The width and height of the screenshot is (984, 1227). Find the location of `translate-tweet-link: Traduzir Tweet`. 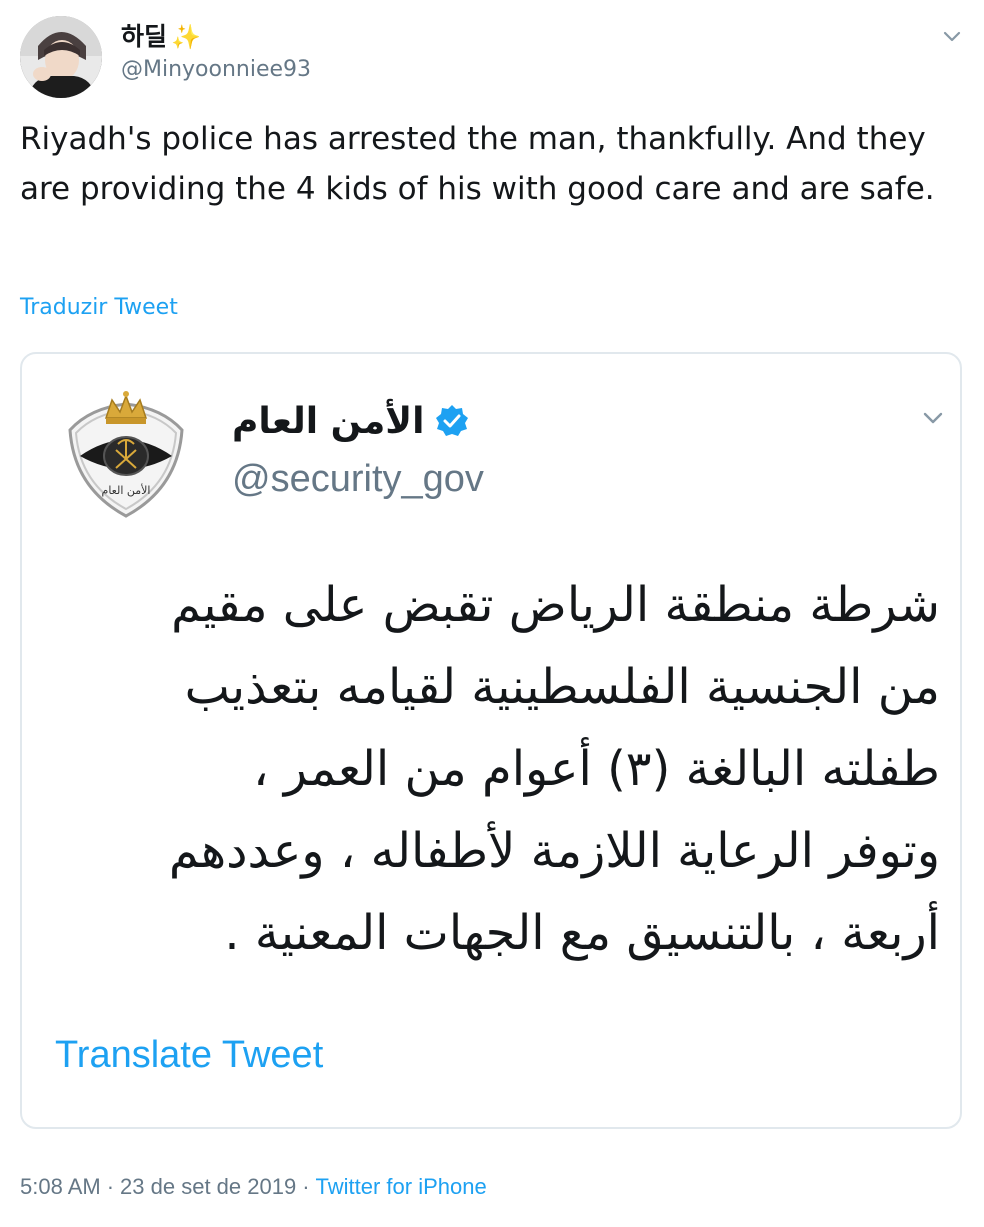

translate-tweet-link: Traduzir Tweet is located at coordinates (99, 307).